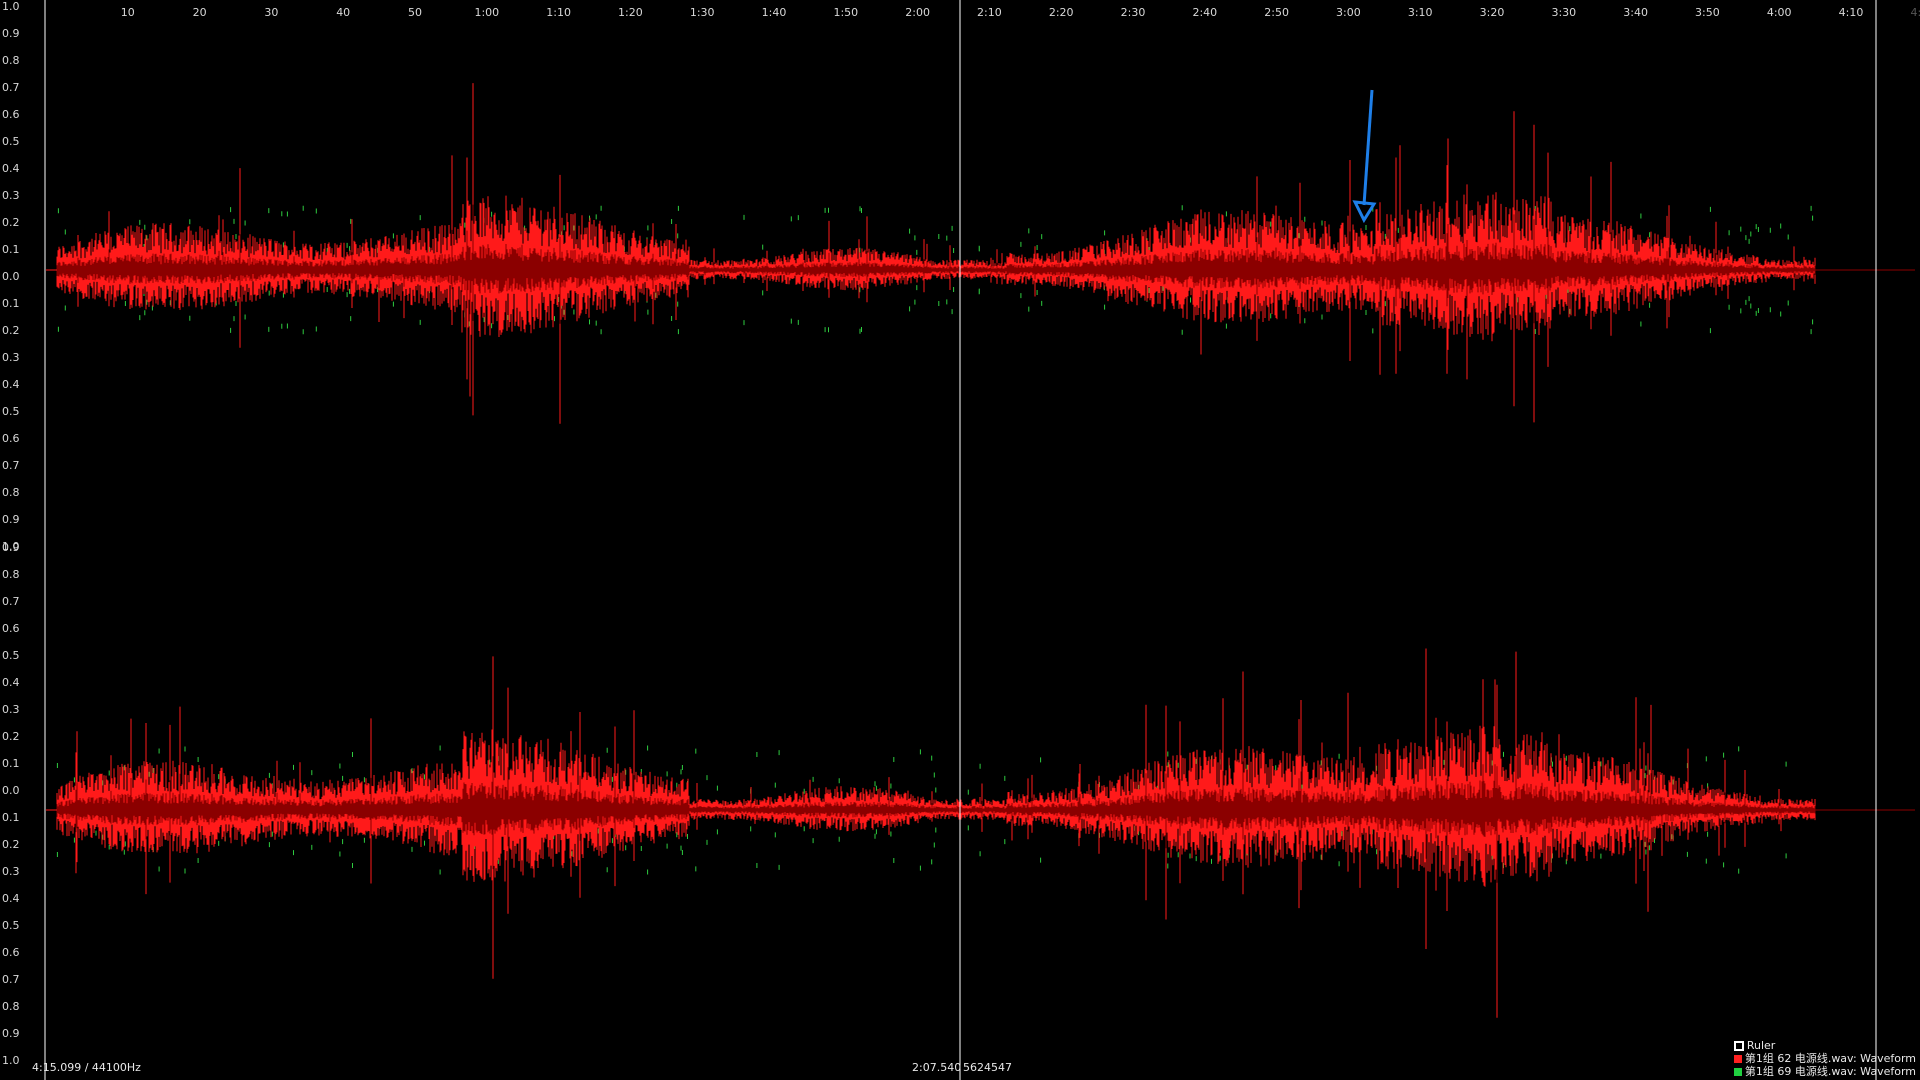 This screenshot has height=1080, width=1920. I want to click on cursor-time-readout: 2:07.540, so click(937, 1067).